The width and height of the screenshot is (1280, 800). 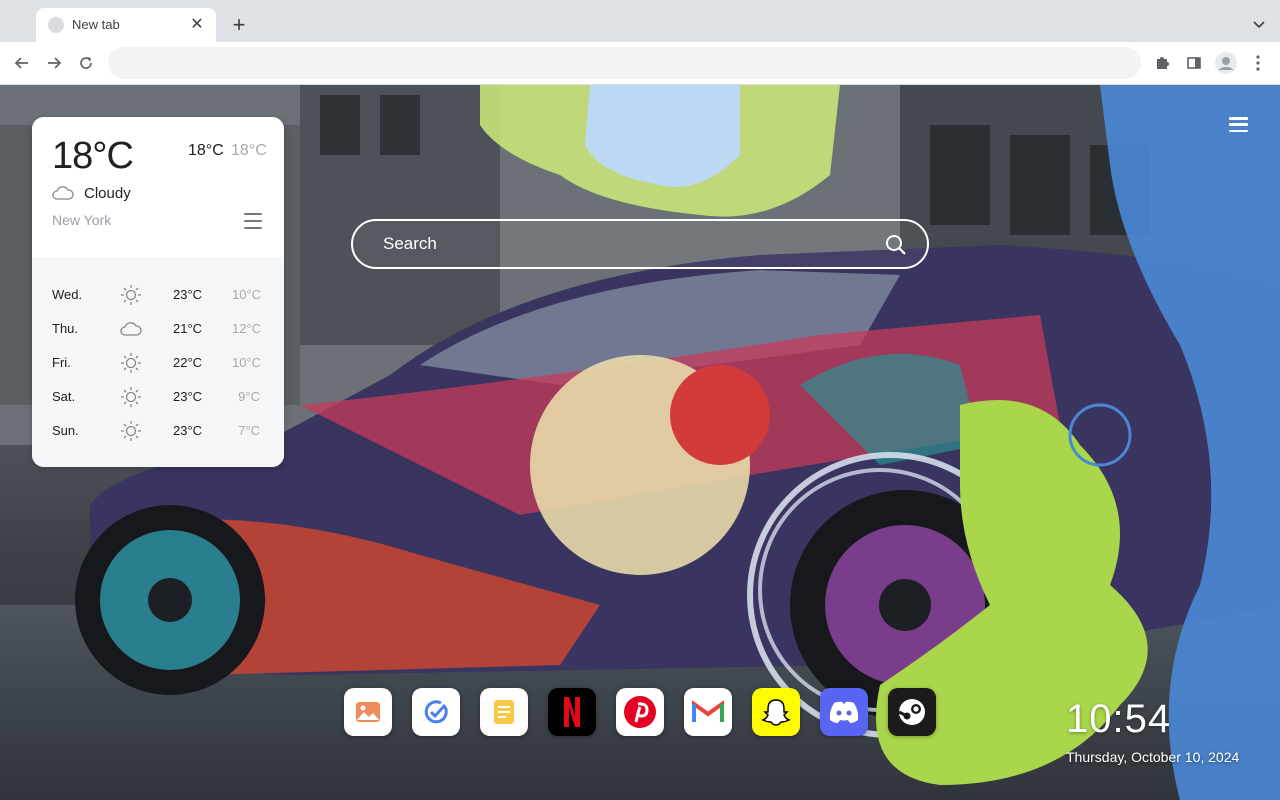 What do you see at coordinates (64, 396) in the screenshot?
I see `forecast-day: Sat.` at bounding box center [64, 396].